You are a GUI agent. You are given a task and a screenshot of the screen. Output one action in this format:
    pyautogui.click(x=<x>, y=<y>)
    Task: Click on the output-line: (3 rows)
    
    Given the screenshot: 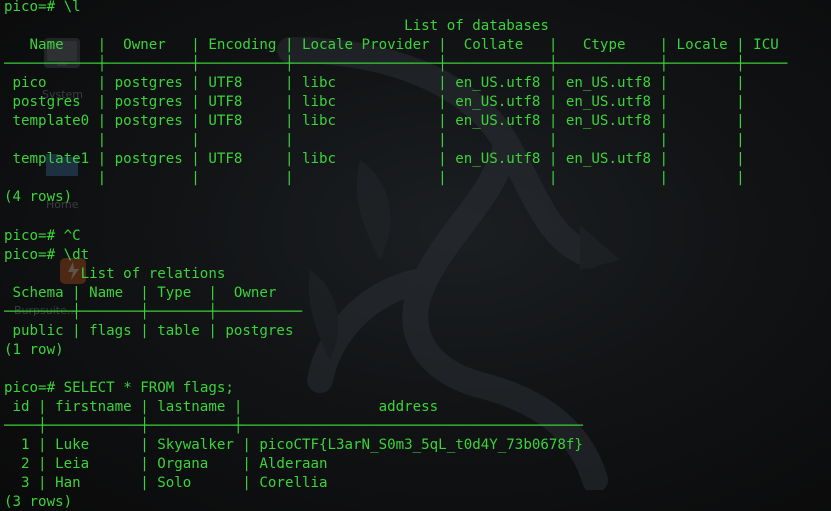 What is the action you would take?
    pyautogui.click(x=38, y=502)
    